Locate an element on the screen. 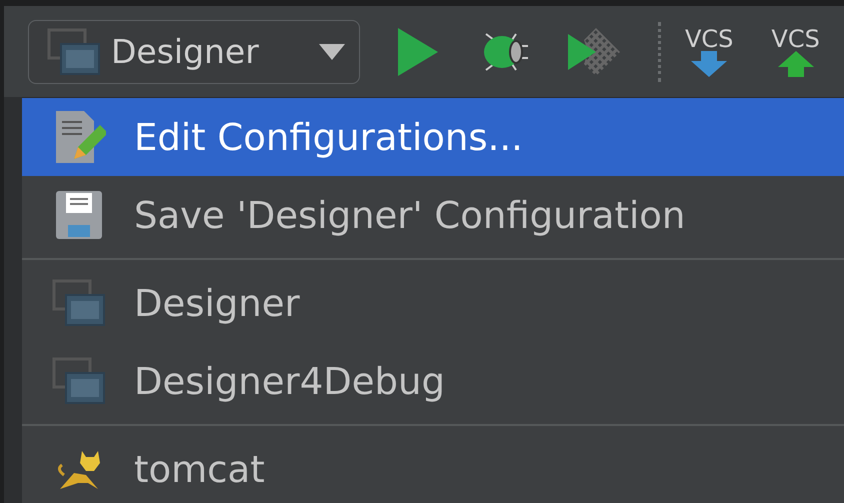 This screenshot has height=503, width=844. menu-item: tomcat is located at coordinates (433, 466).